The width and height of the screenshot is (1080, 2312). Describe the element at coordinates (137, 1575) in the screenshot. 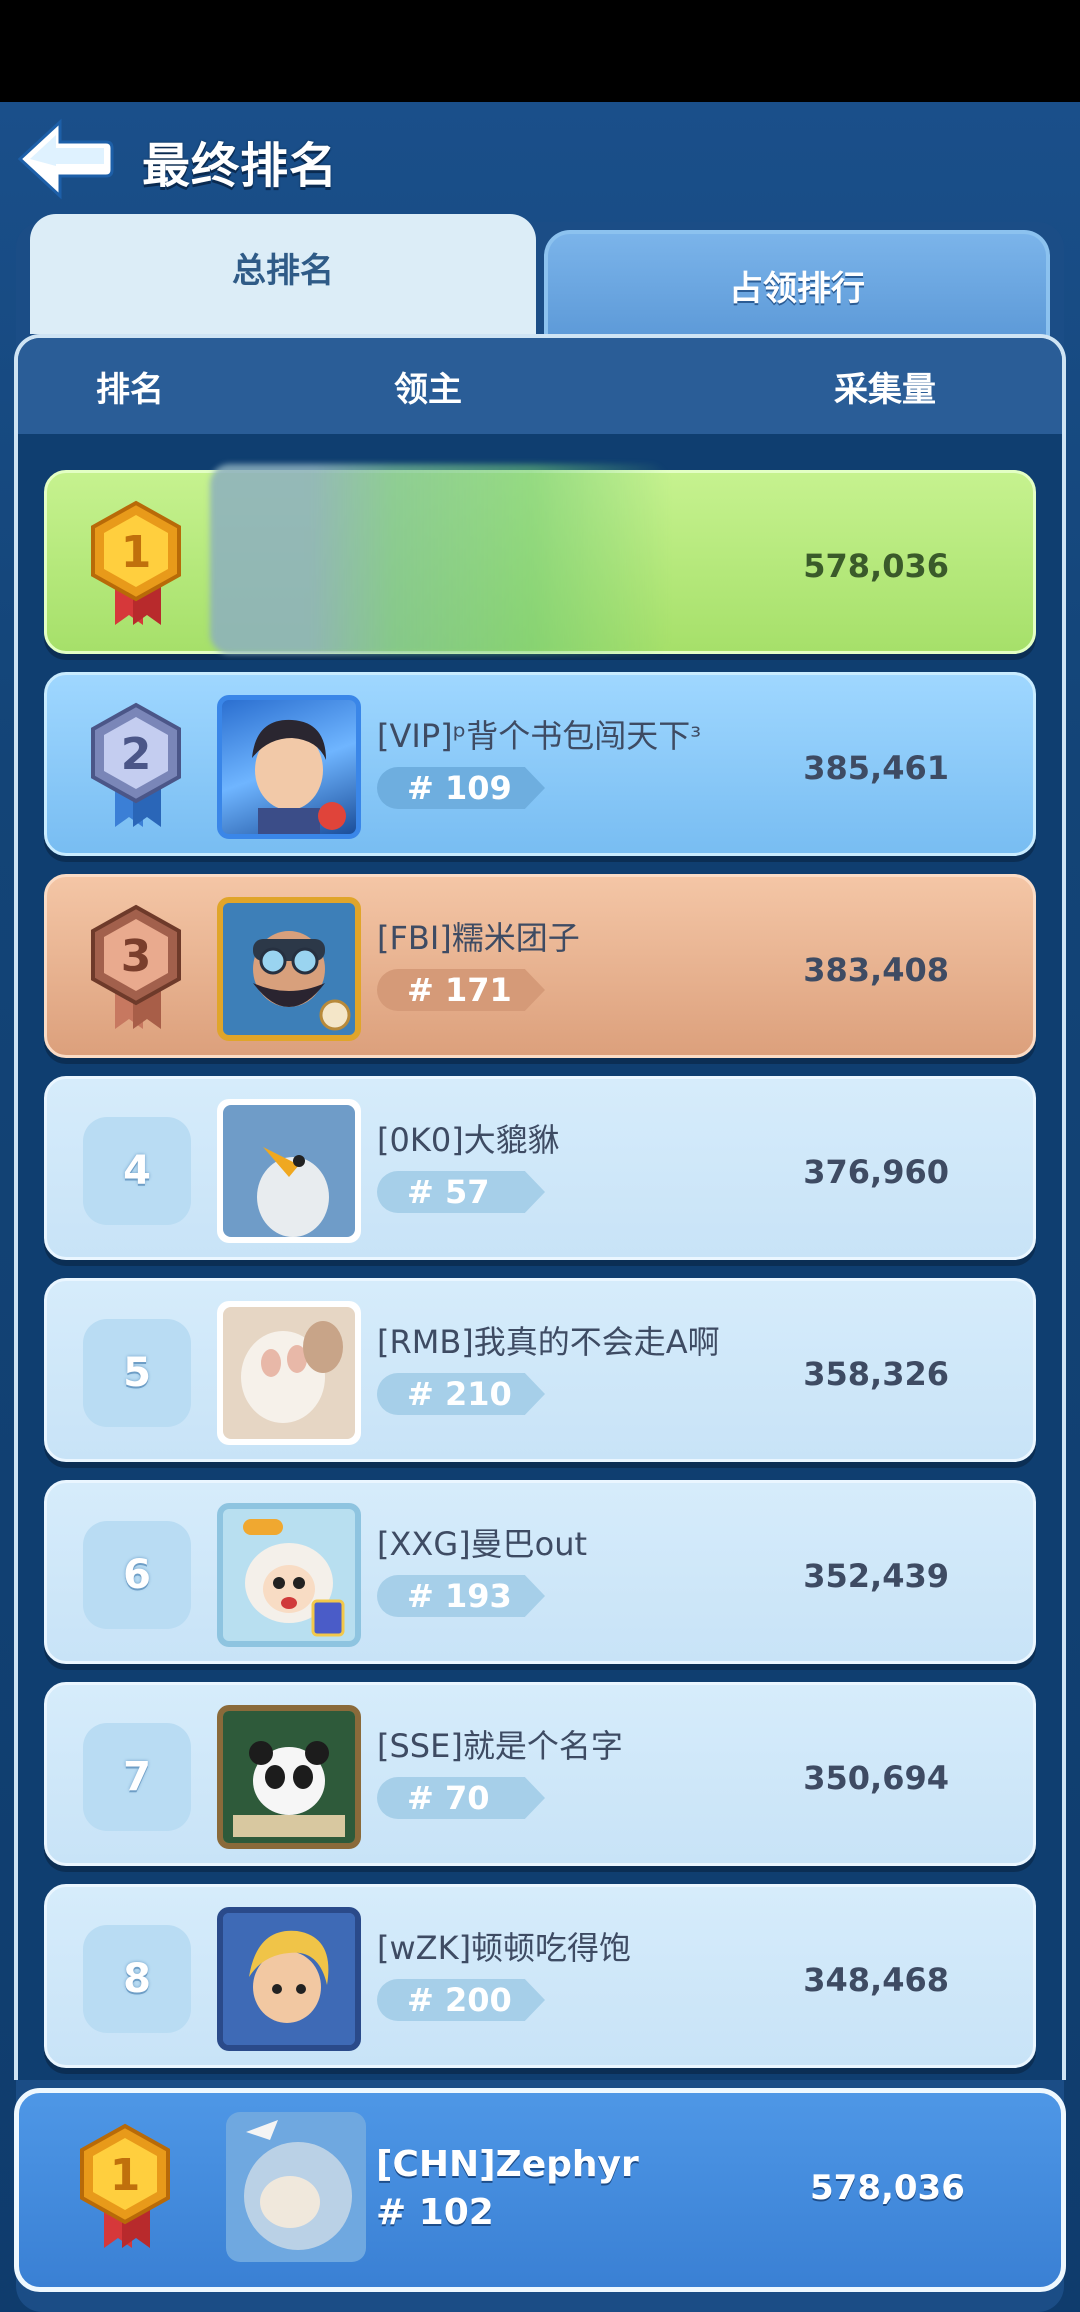

I see `rank-number: 6` at that location.